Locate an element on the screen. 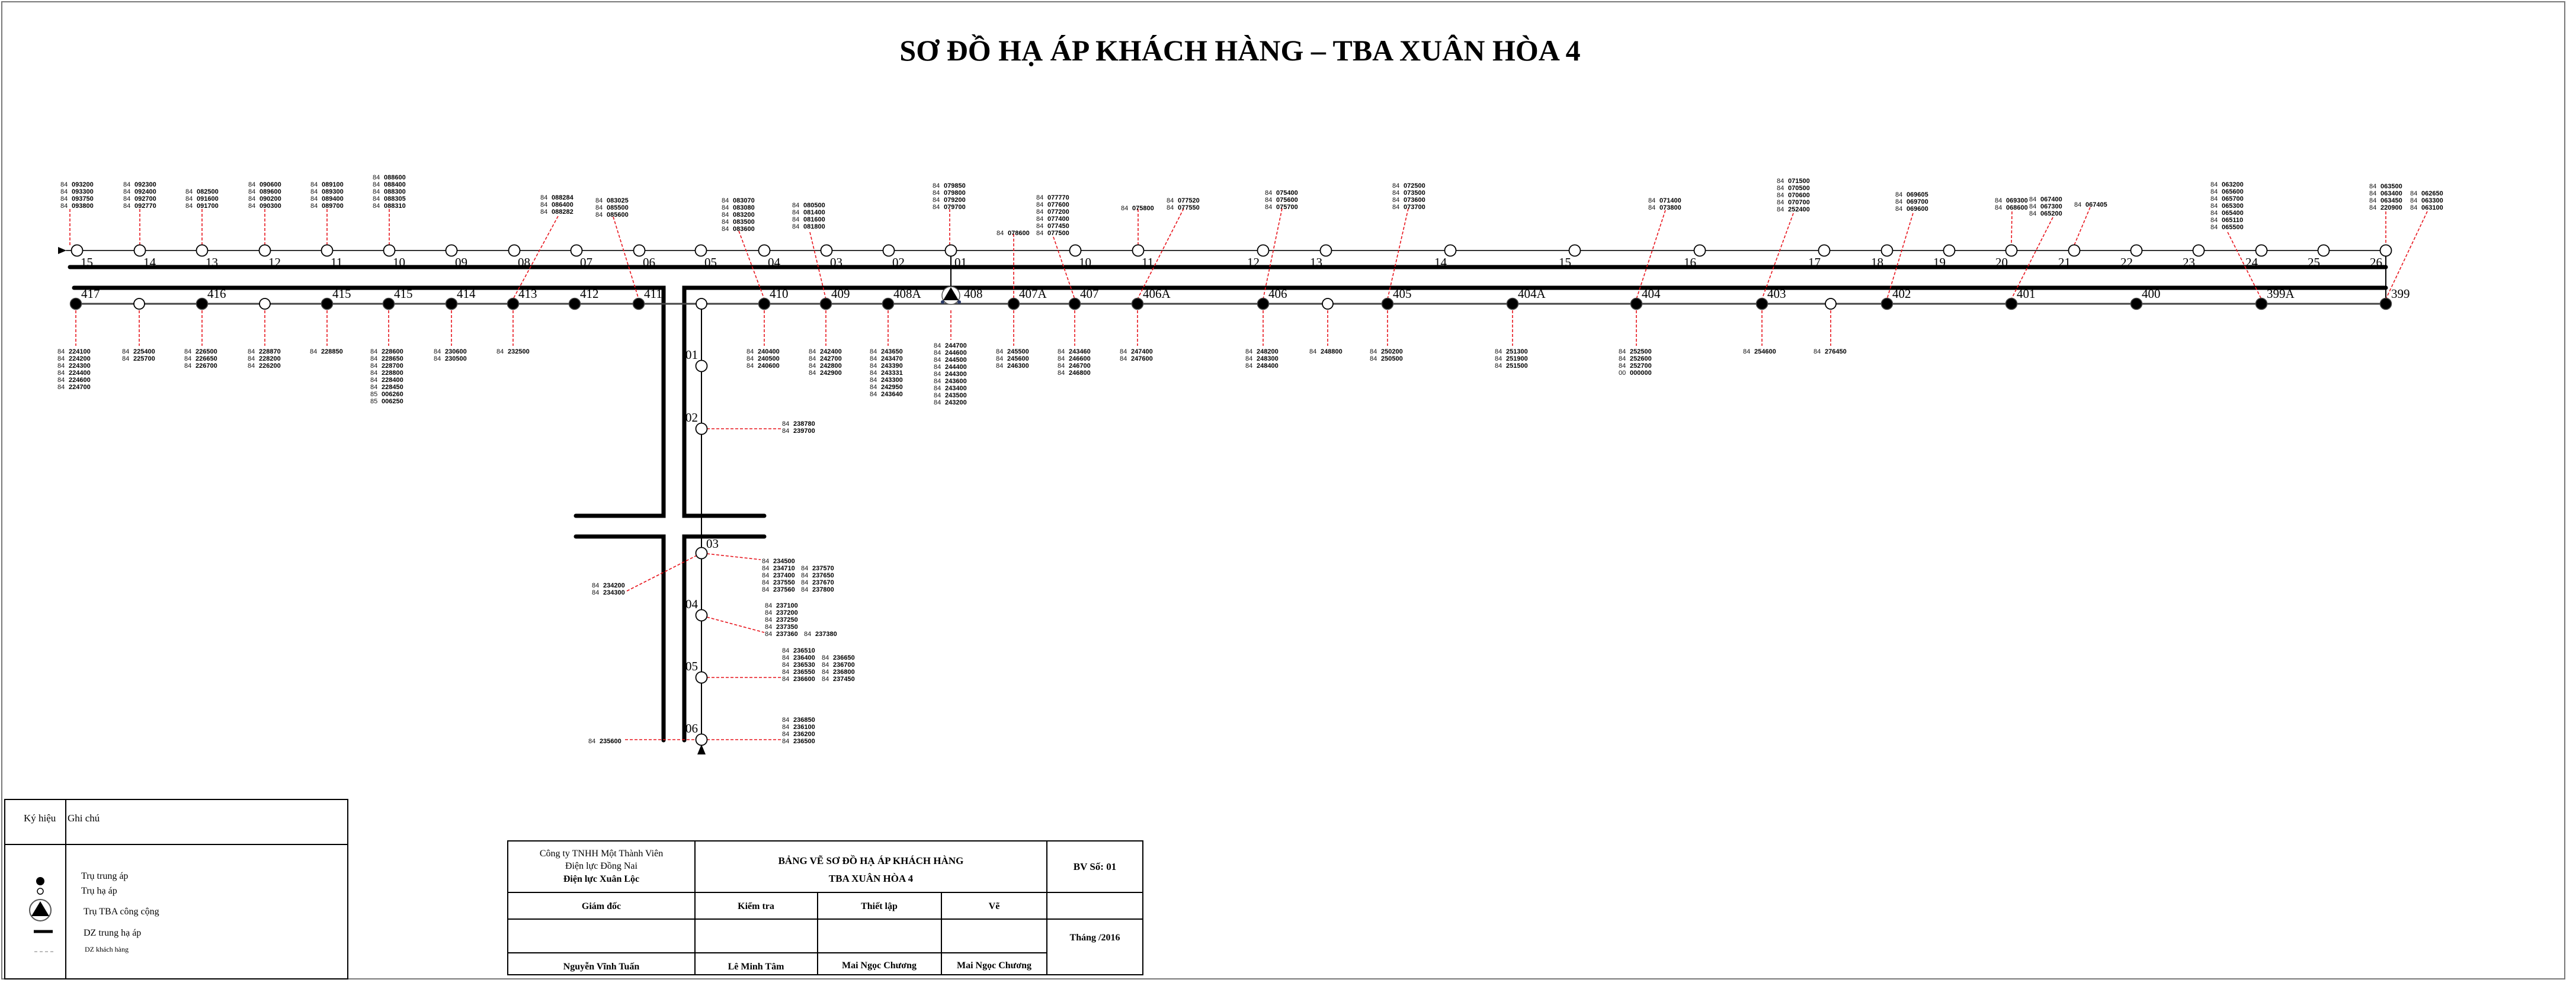 This screenshot has width=2576, height=986. meter-code: 84 075800 is located at coordinates (1137, 208).